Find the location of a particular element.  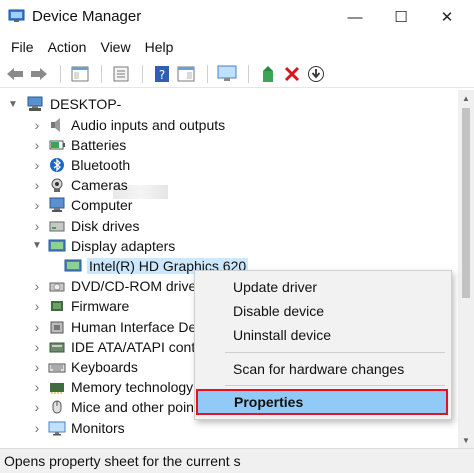

update-driver-toolbar-button is located at coordinates (268, 74).